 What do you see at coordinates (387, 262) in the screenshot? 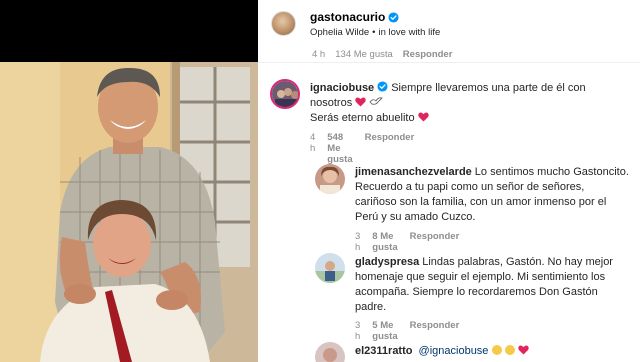
I see `commenter-username: gladyspresa` at bounding box center [387, 262].